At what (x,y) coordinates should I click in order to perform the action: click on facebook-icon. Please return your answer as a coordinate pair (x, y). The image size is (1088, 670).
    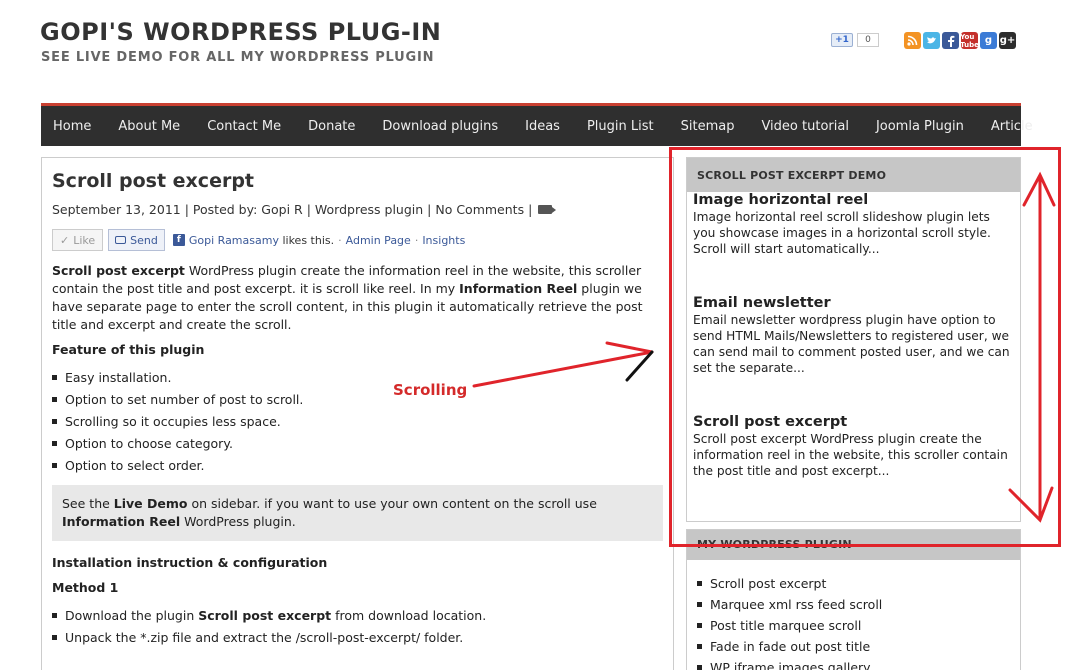
    Looking at the image, I should click on (950, 40).